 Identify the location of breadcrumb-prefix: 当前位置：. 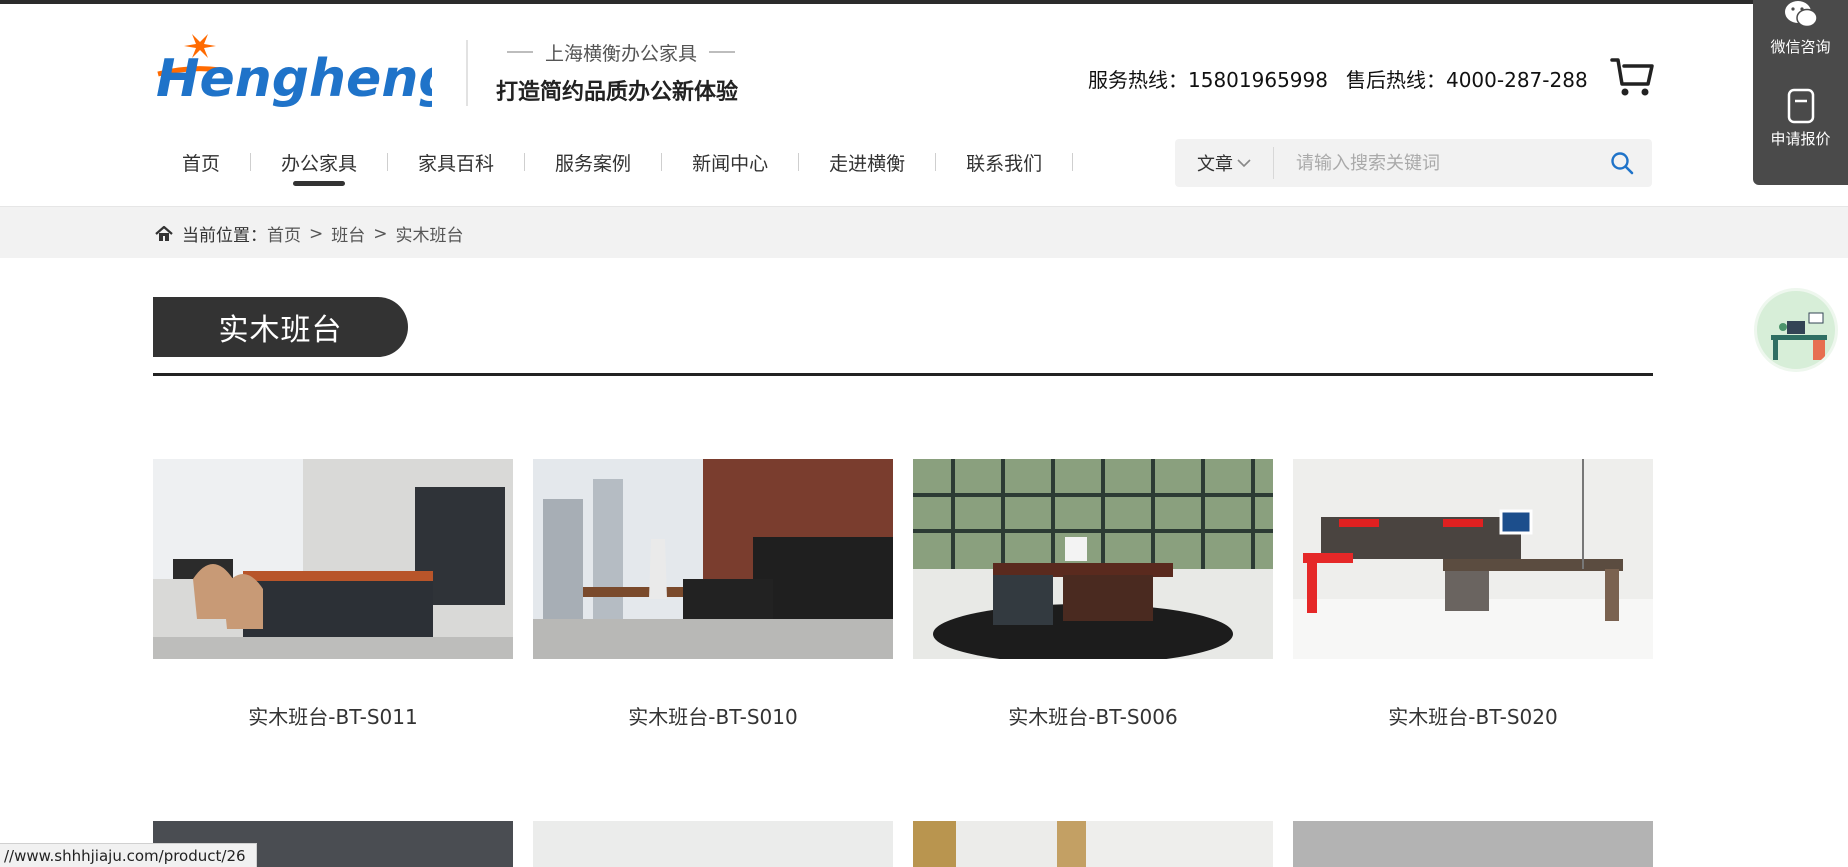
(224, 236).